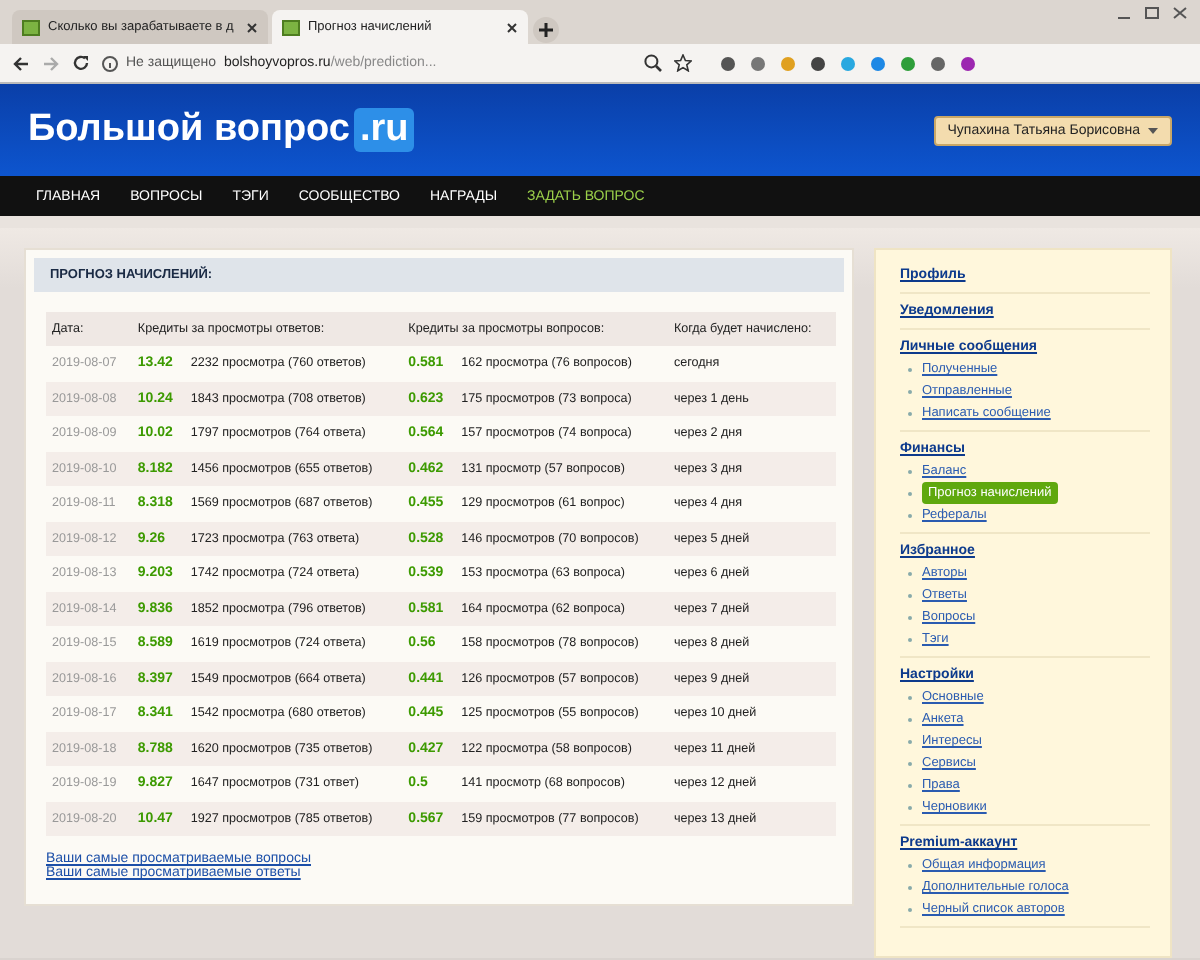 The height and width of the screenshot is (960, 1200). I want to click on reload-icon, so click(81, 63).